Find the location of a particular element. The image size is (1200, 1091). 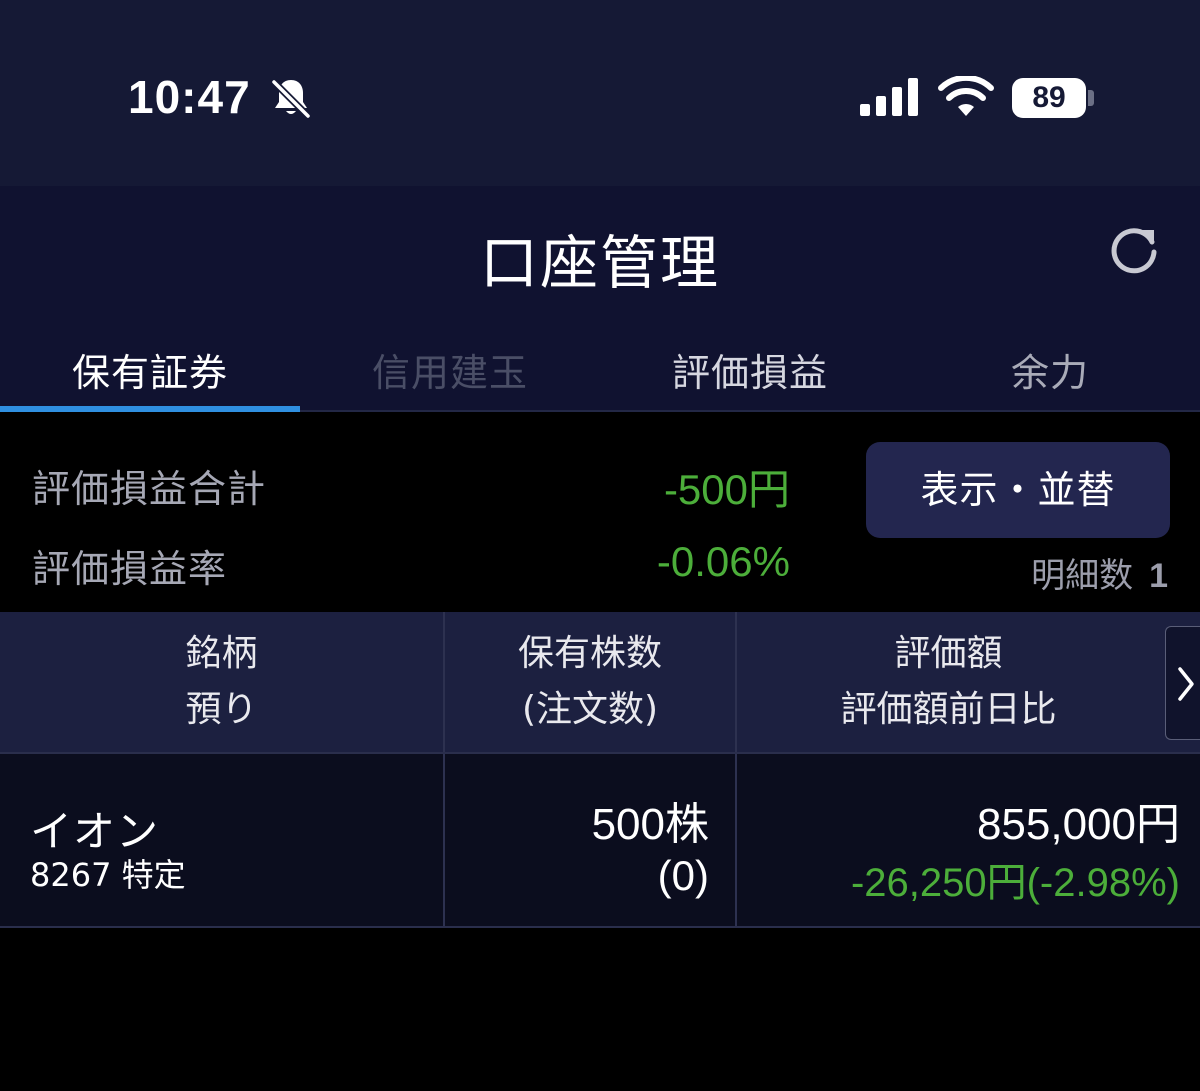

next-columns-button is located at coordinates (1182, 683).